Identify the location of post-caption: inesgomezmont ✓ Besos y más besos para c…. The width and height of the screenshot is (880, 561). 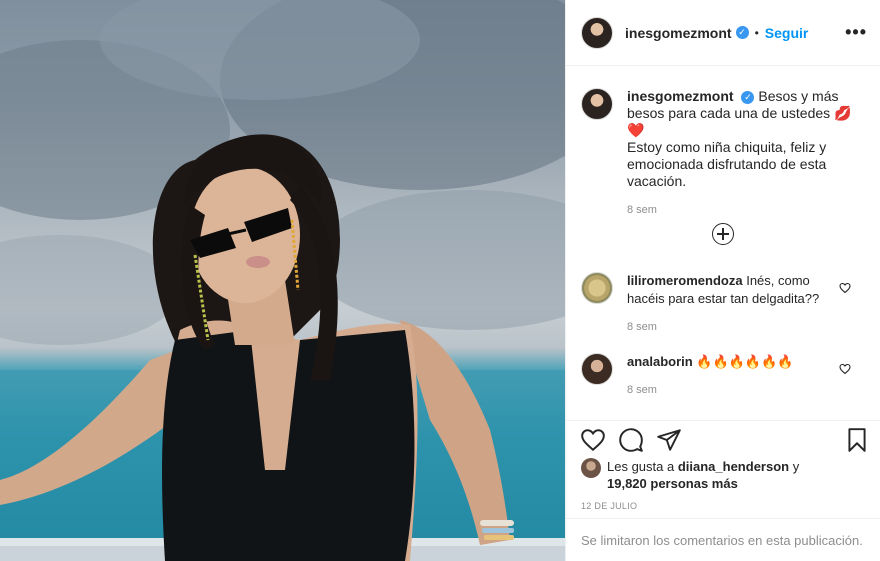
(726, 153).